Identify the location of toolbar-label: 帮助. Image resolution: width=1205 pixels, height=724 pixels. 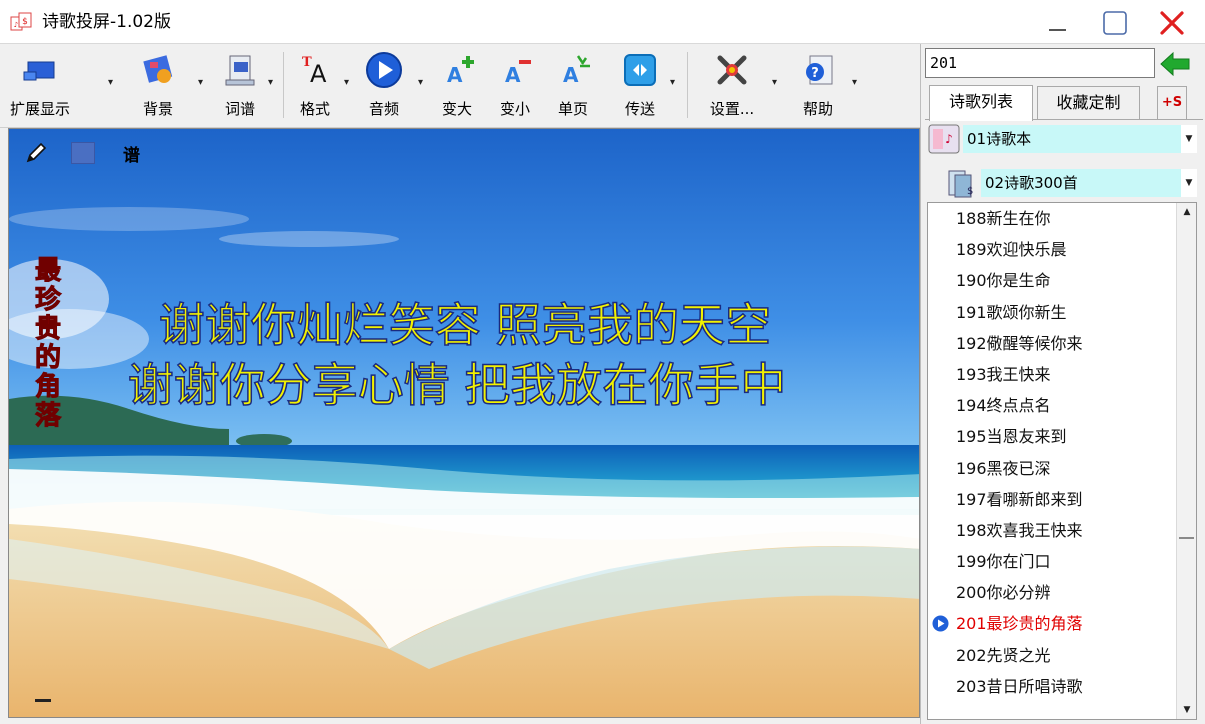
(817, 109).